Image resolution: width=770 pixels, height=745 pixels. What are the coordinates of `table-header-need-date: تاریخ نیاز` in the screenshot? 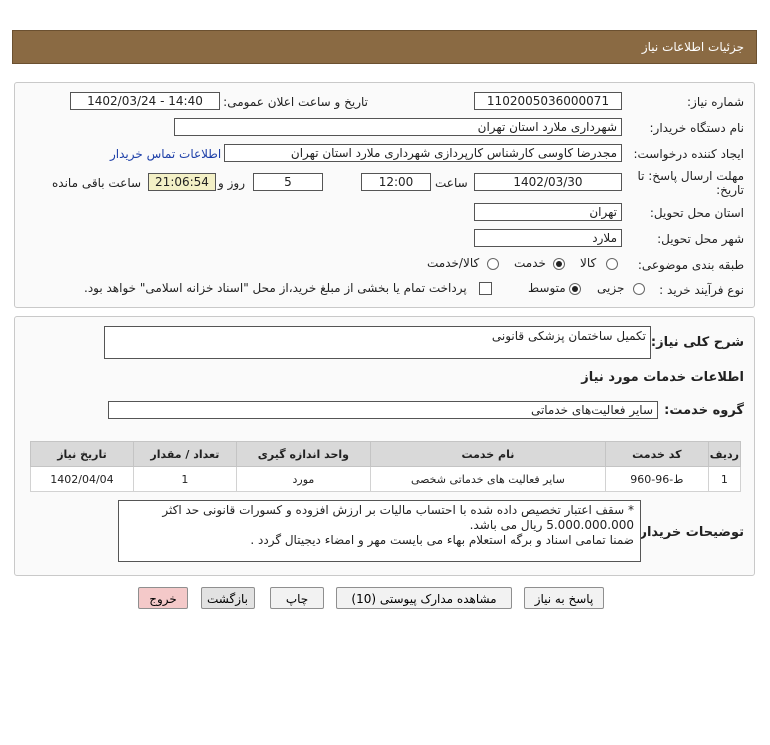 It's located at (82, 454).